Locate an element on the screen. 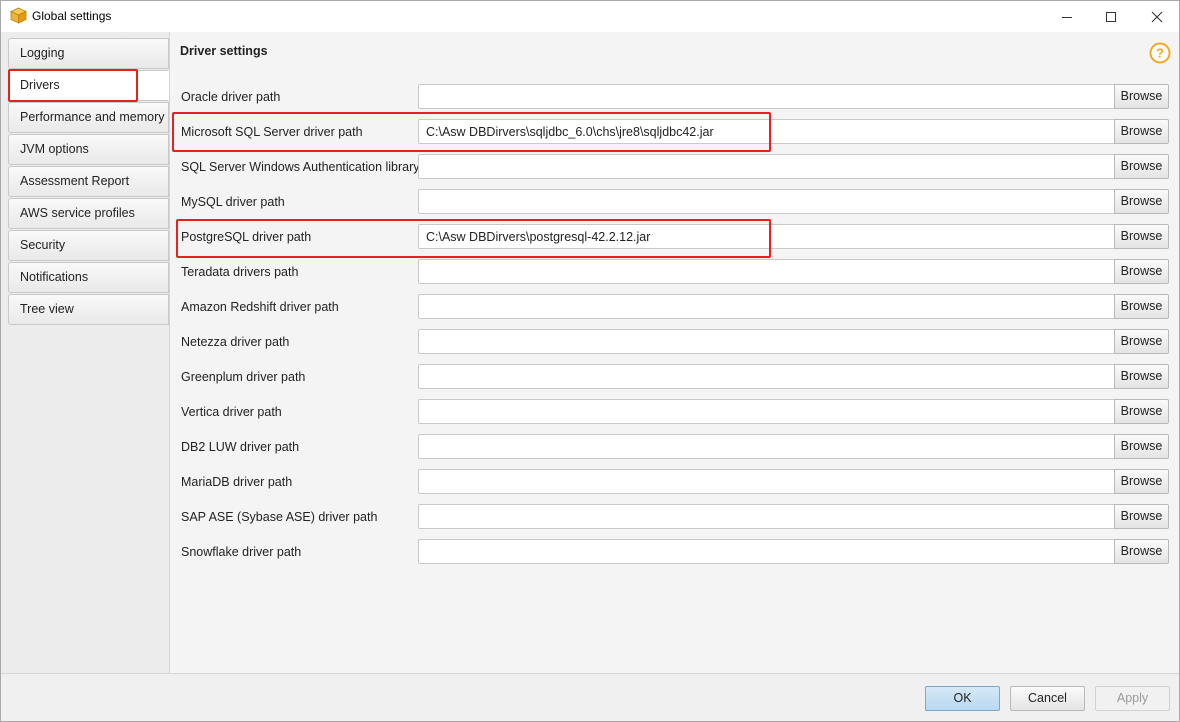 This screenshot has width=1180, height=722. db2-luw-browse-button: Browse is located at coordinates (1141, 446).